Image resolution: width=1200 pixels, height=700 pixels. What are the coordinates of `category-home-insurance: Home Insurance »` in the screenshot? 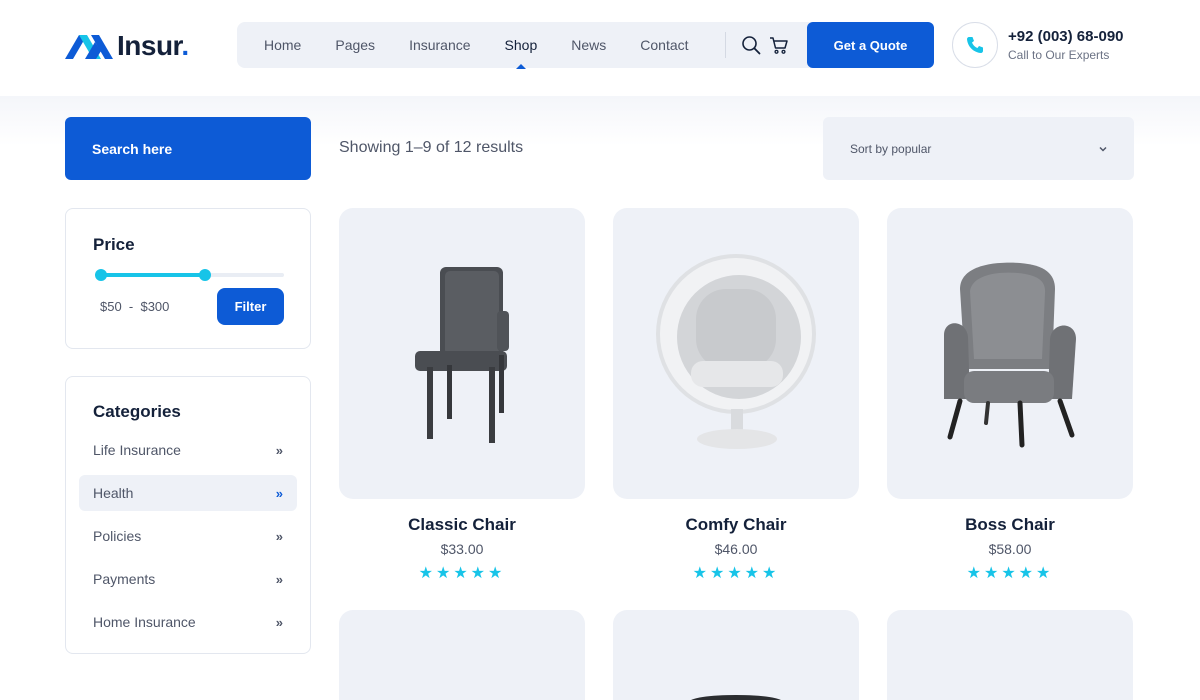 It's located at (188, 622).